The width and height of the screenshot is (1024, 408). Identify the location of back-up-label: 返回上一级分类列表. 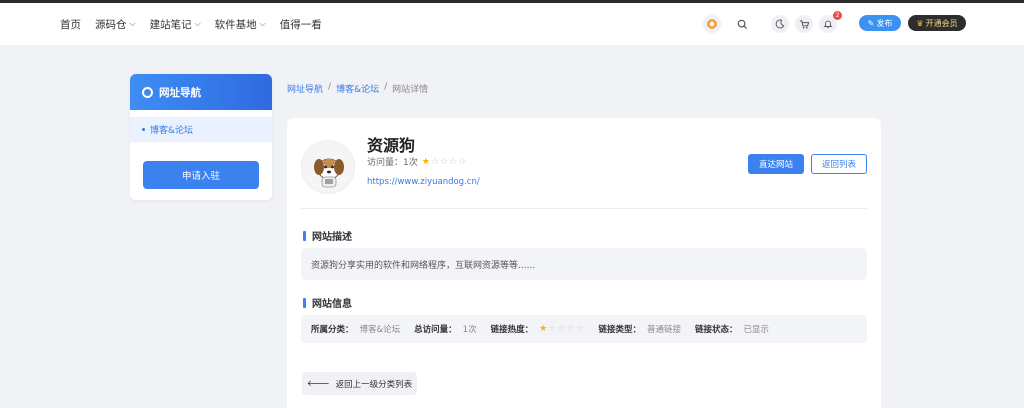
(374, 384).